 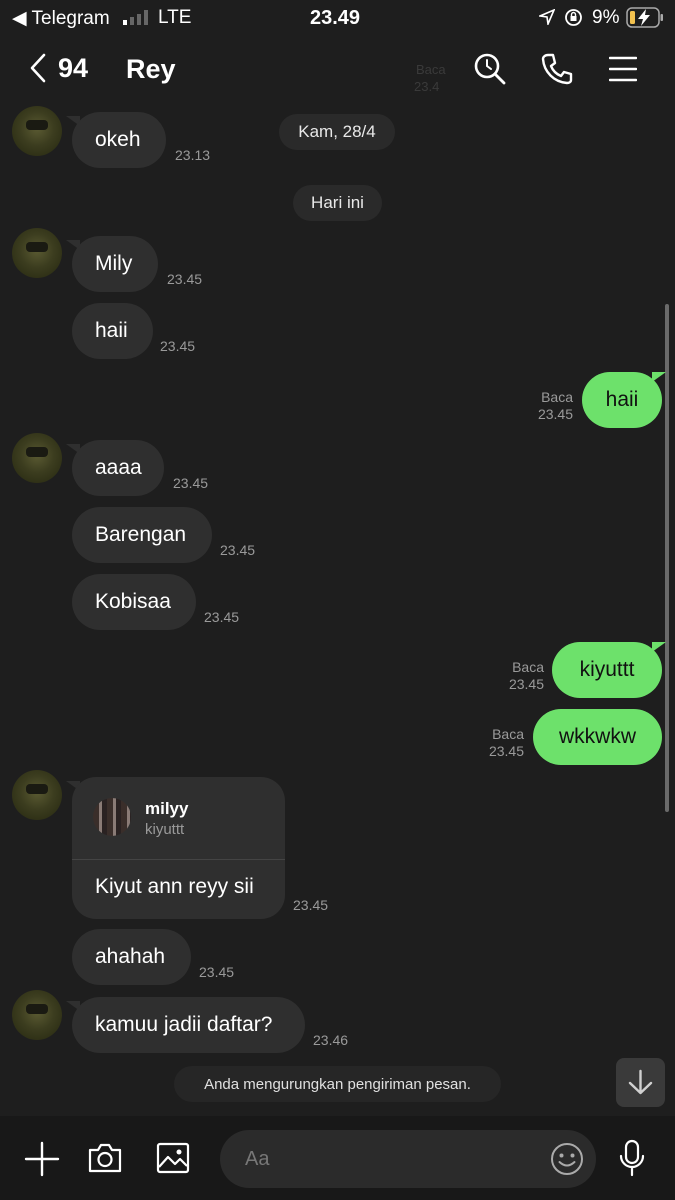 What do you see at coordinates (623, 71) in the screenshot?
I see `menu-icon` at bounding box center [623, 71].